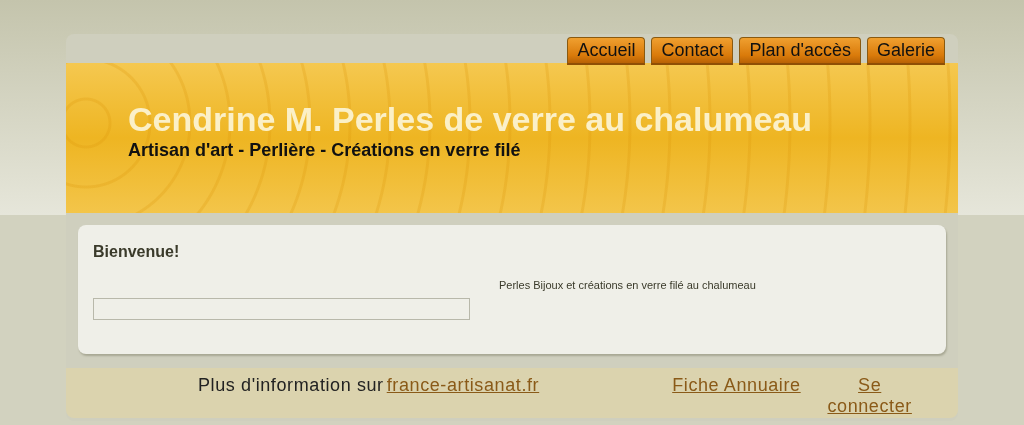 The width and height of the screenshot is (1024, 425). What do you see at coordinates (869, 396) in the screenshot?
I see `footer-link: Se connecter` at bounding box center [869, 396].